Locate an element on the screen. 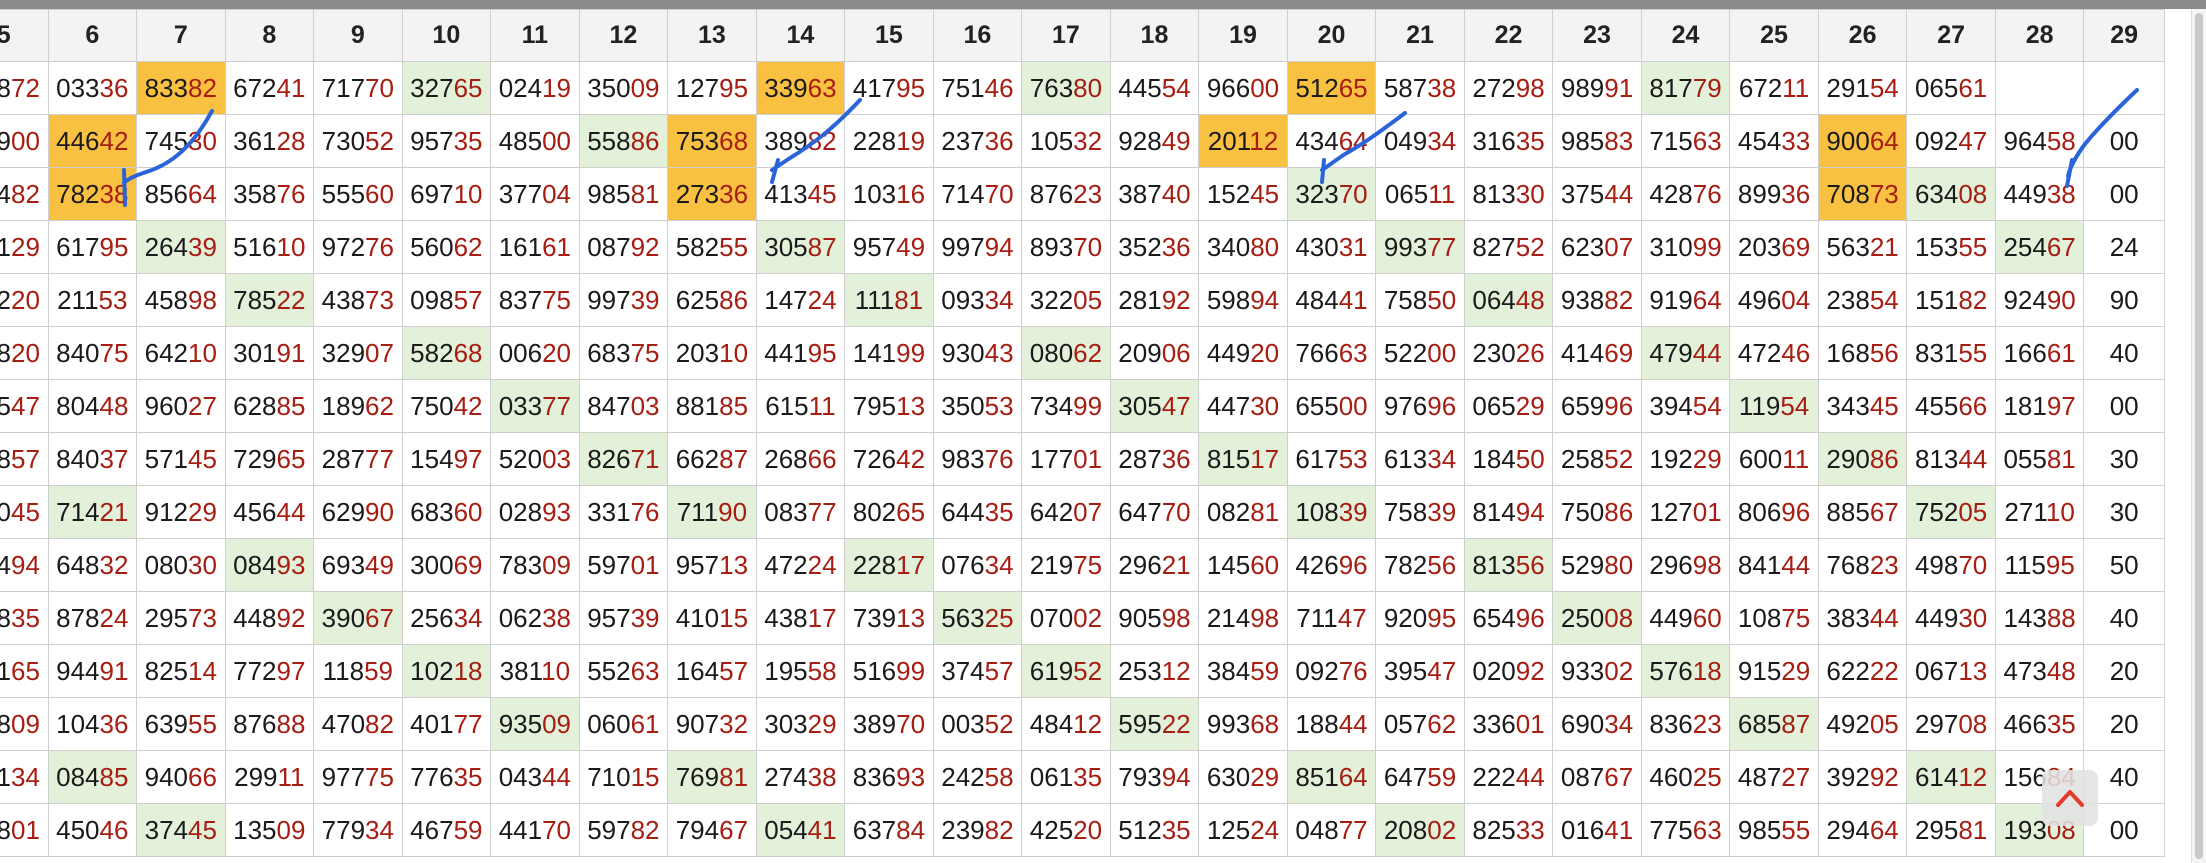  number-cell: 73499 is located at coordinates (1066, 406).